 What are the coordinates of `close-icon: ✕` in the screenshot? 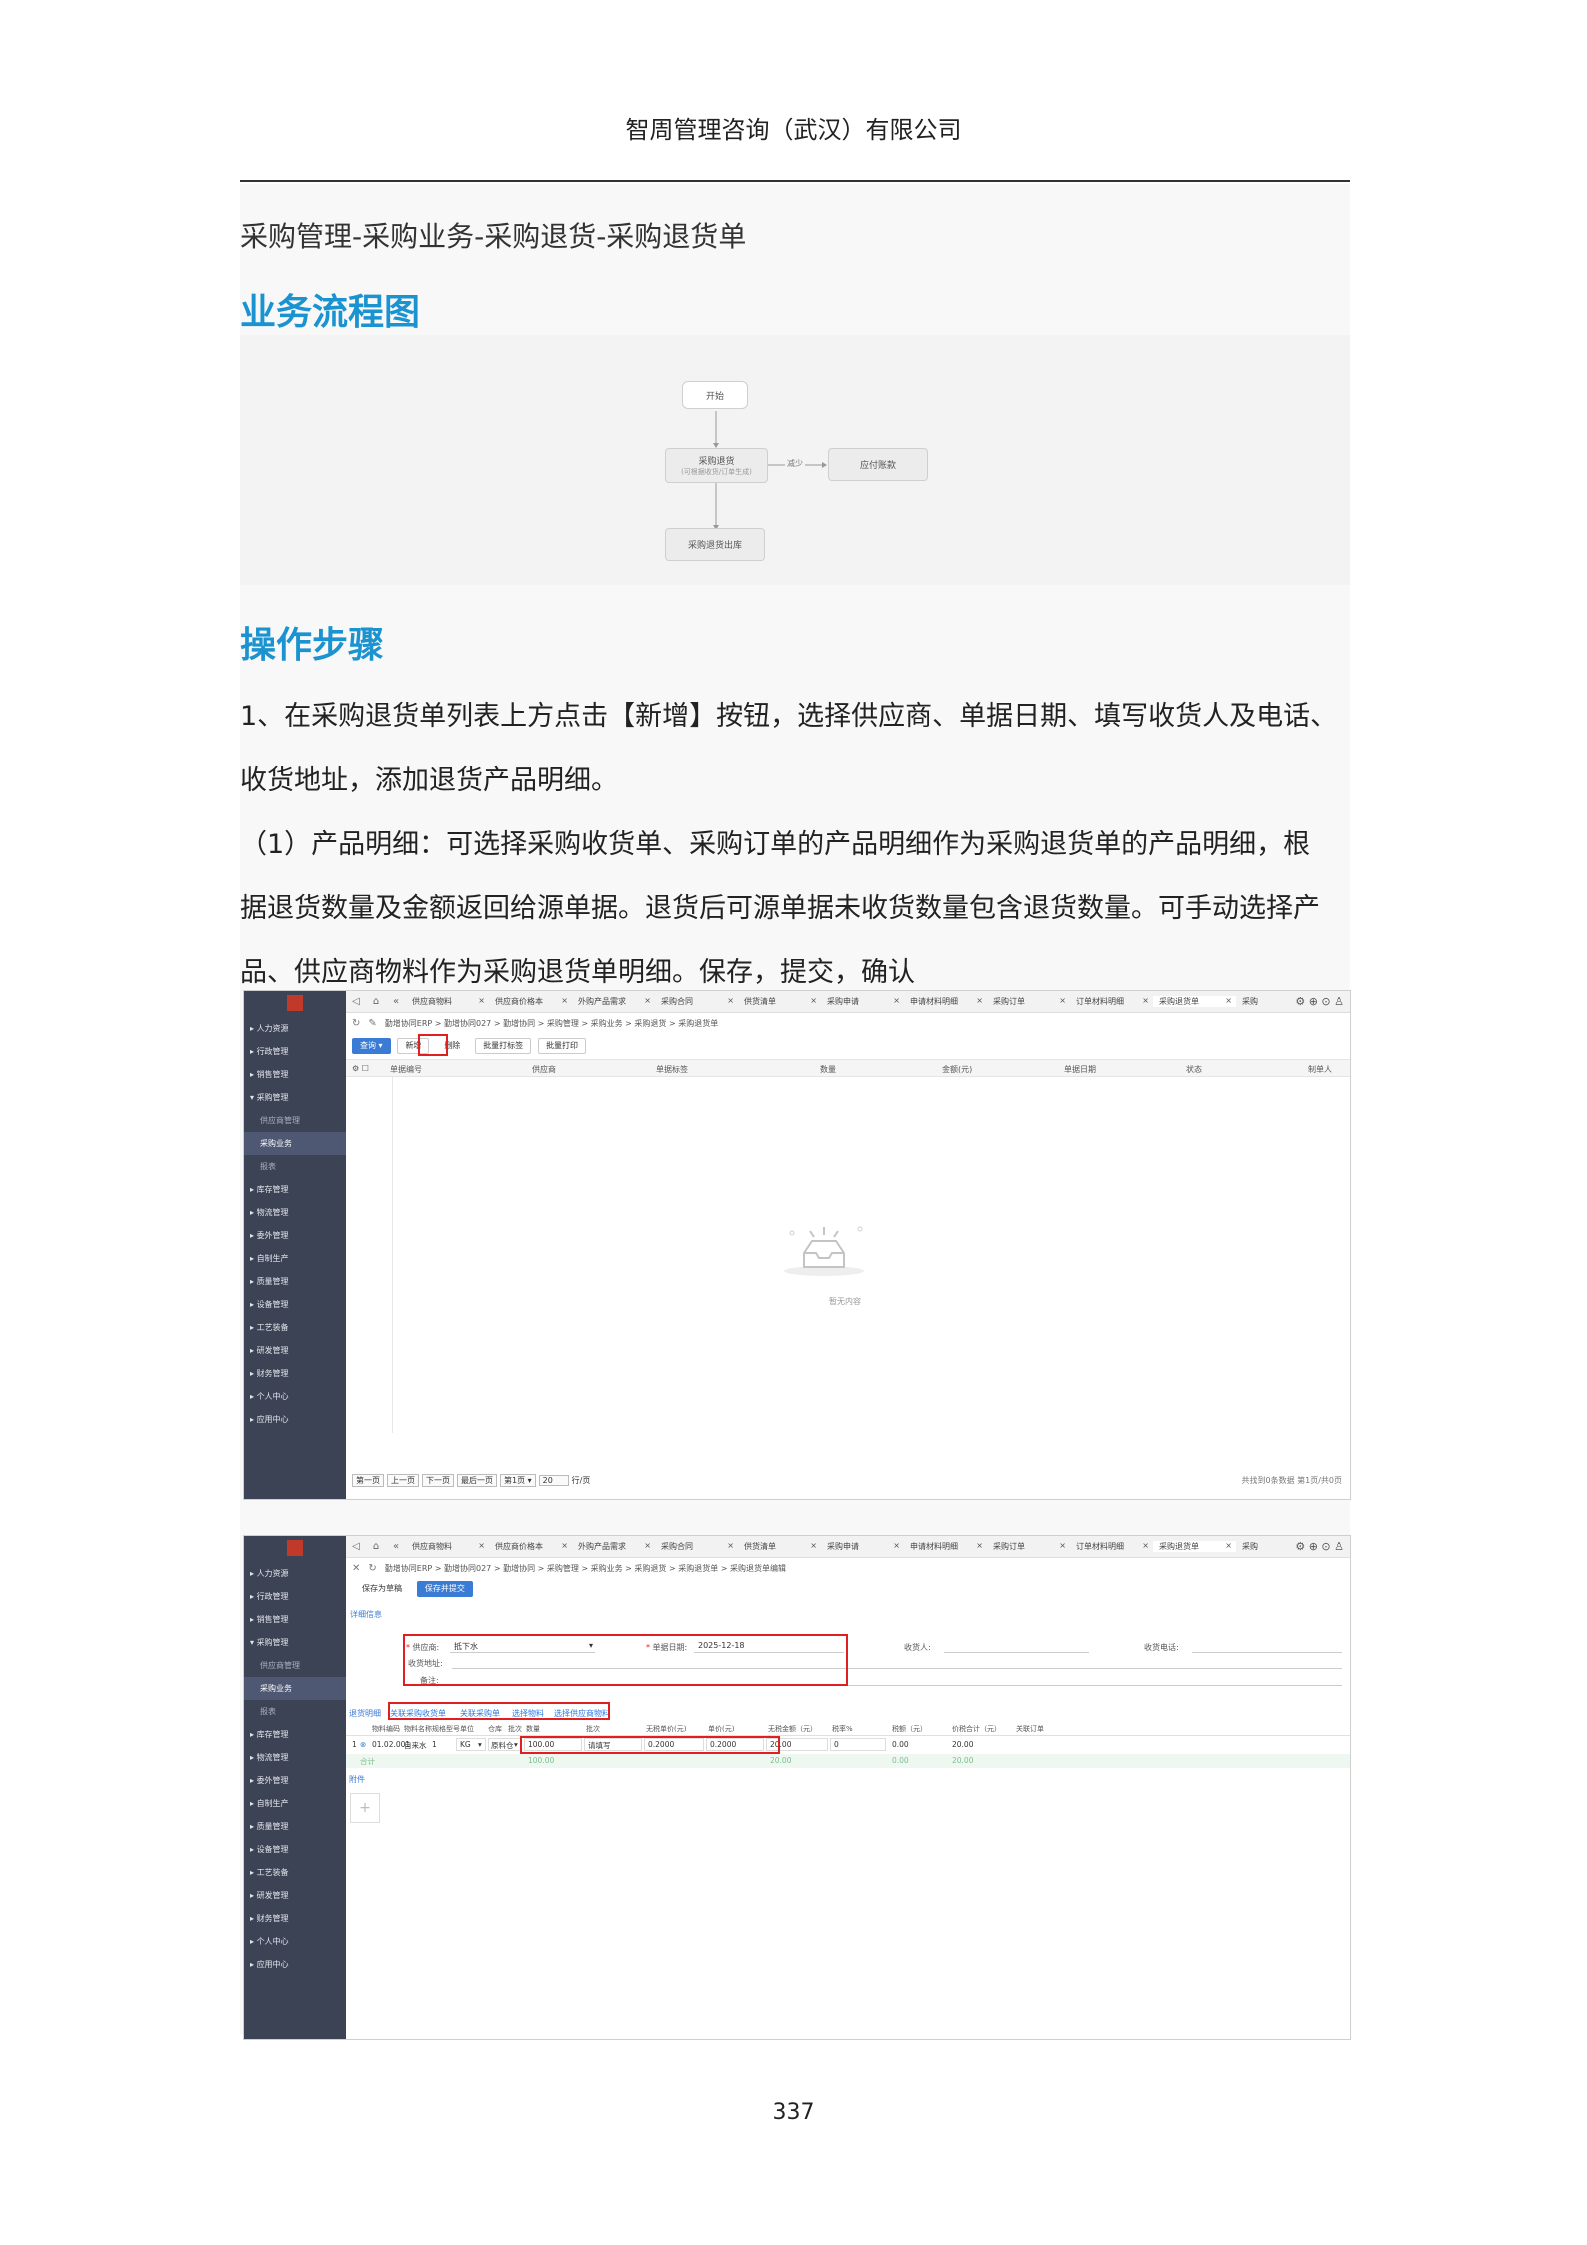 It's located at (356, 1568).